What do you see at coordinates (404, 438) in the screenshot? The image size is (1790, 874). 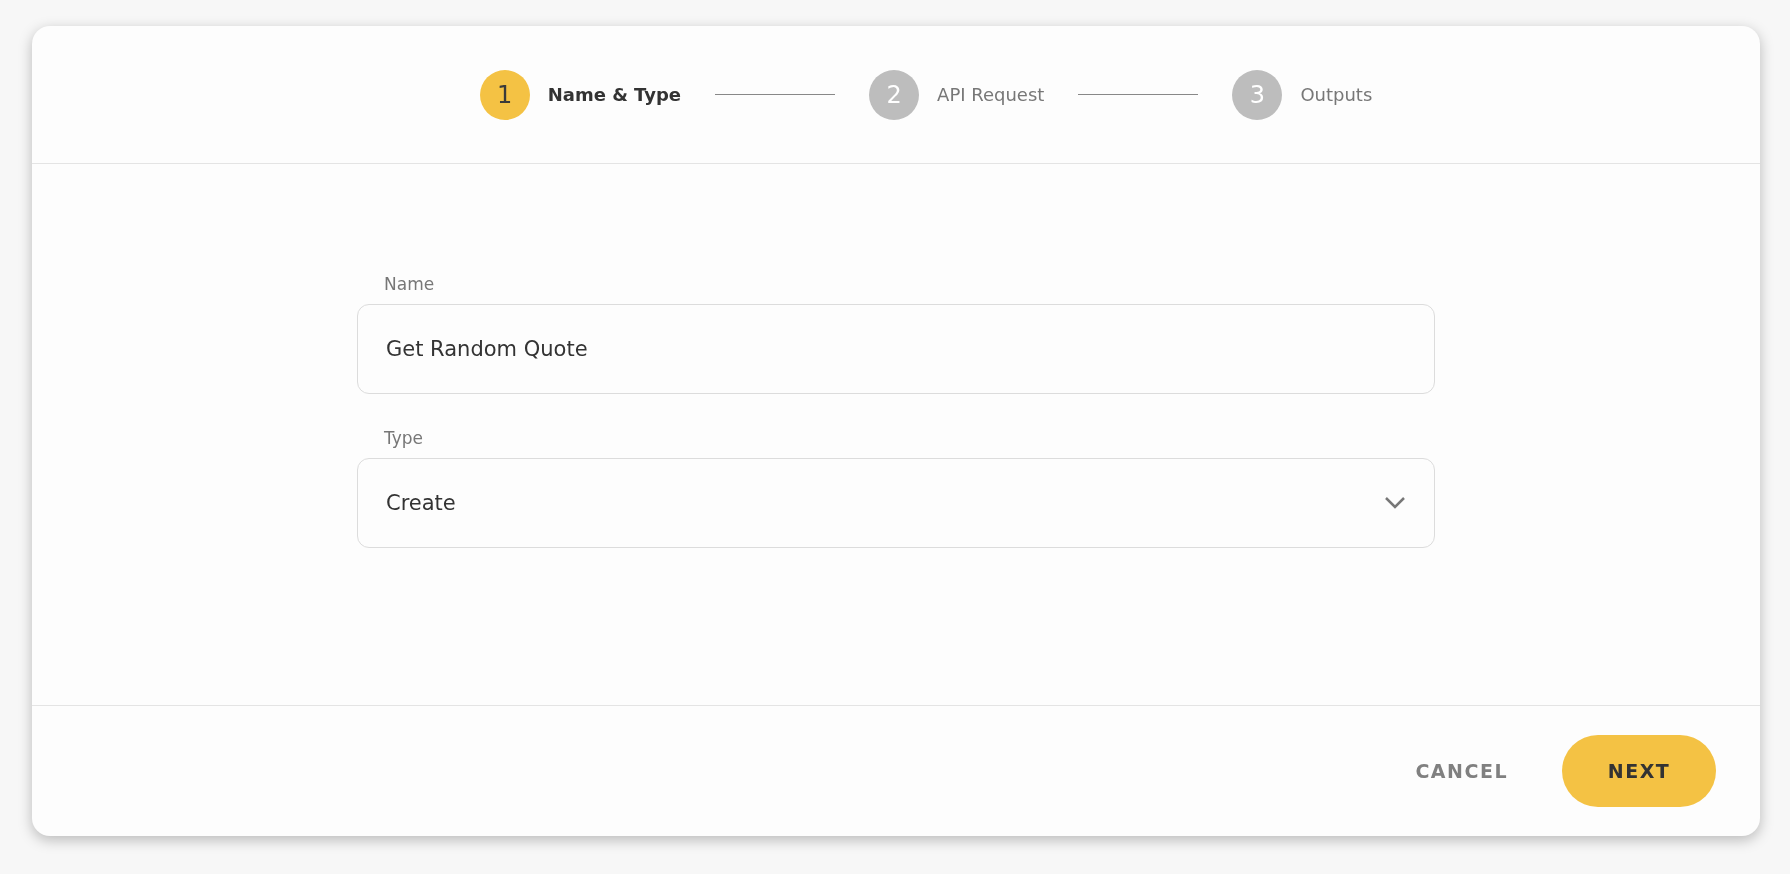 I see `field-label: Type` at bounding box center [404, 438].